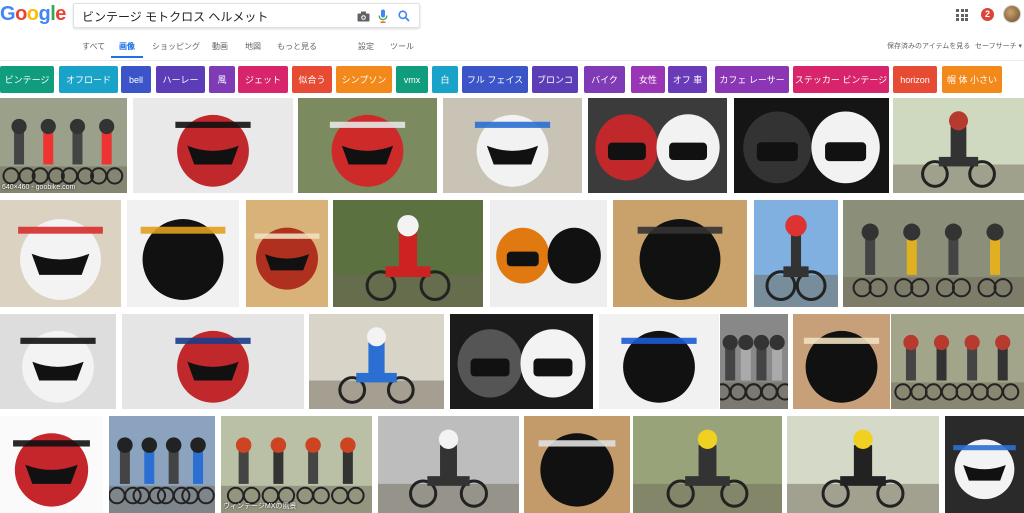  I want to click on logo-letter: G, so click(8, 14).